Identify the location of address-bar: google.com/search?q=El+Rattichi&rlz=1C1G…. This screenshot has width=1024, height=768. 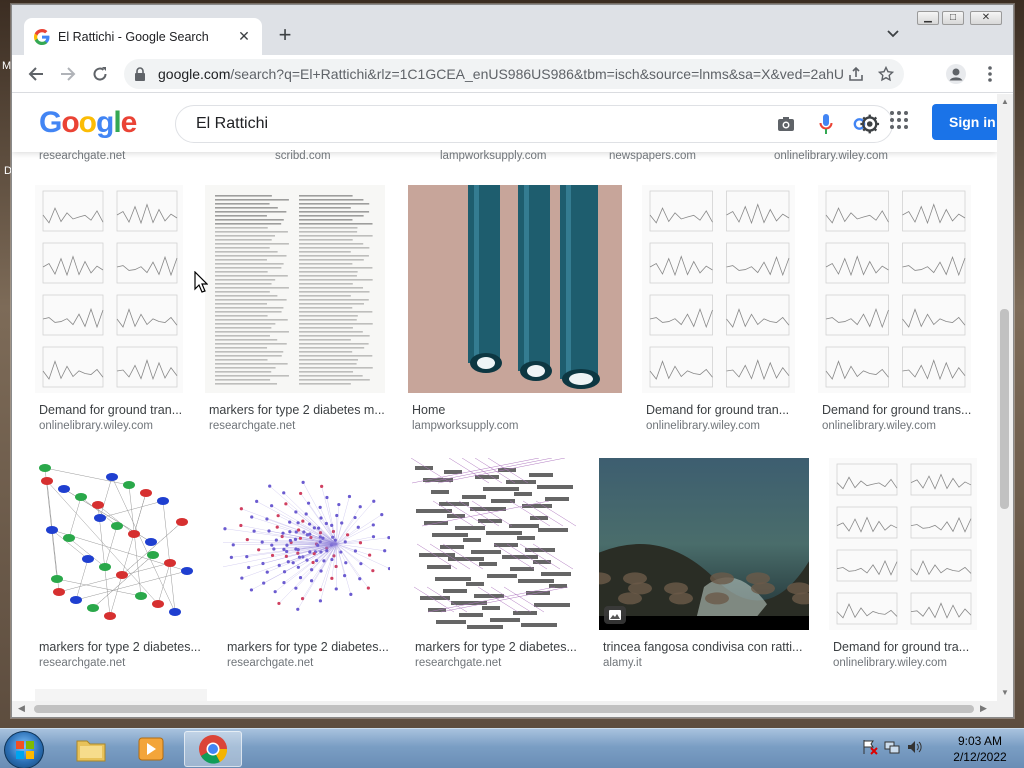
(514, 74).